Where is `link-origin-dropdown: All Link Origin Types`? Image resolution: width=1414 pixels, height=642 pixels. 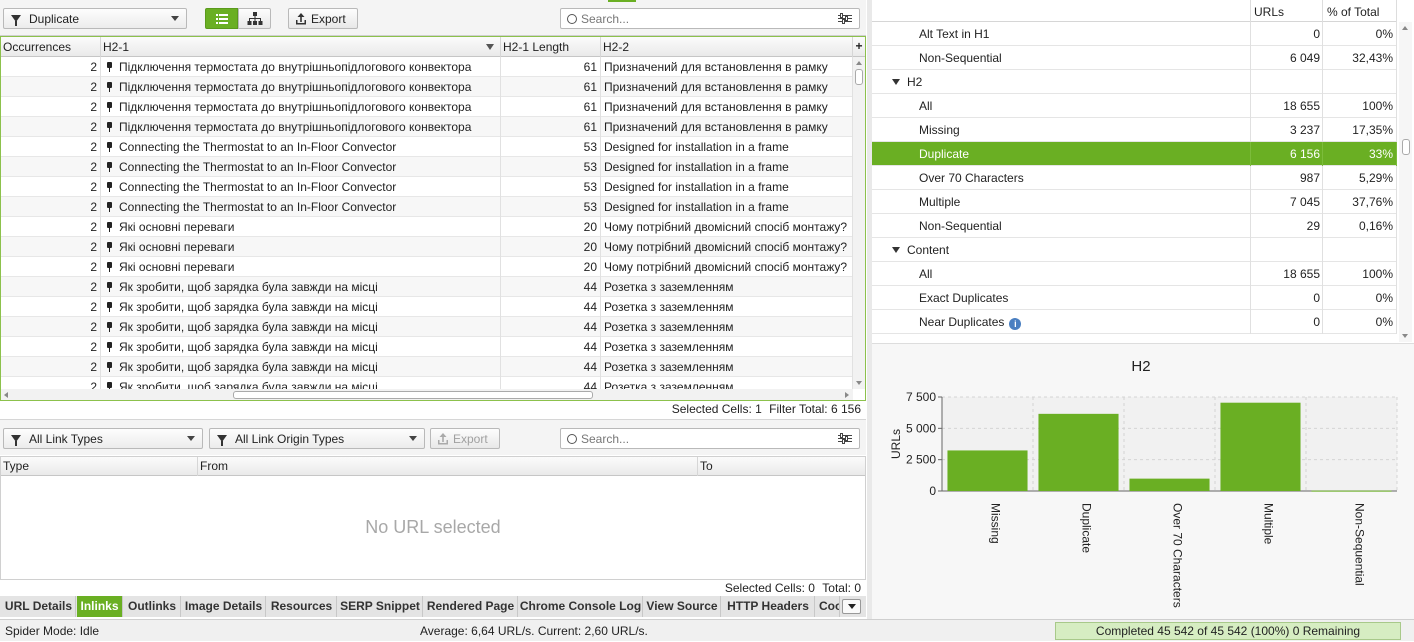 link-origin-dropdown: All Link Origin Types is located at coordinates (317, 438).